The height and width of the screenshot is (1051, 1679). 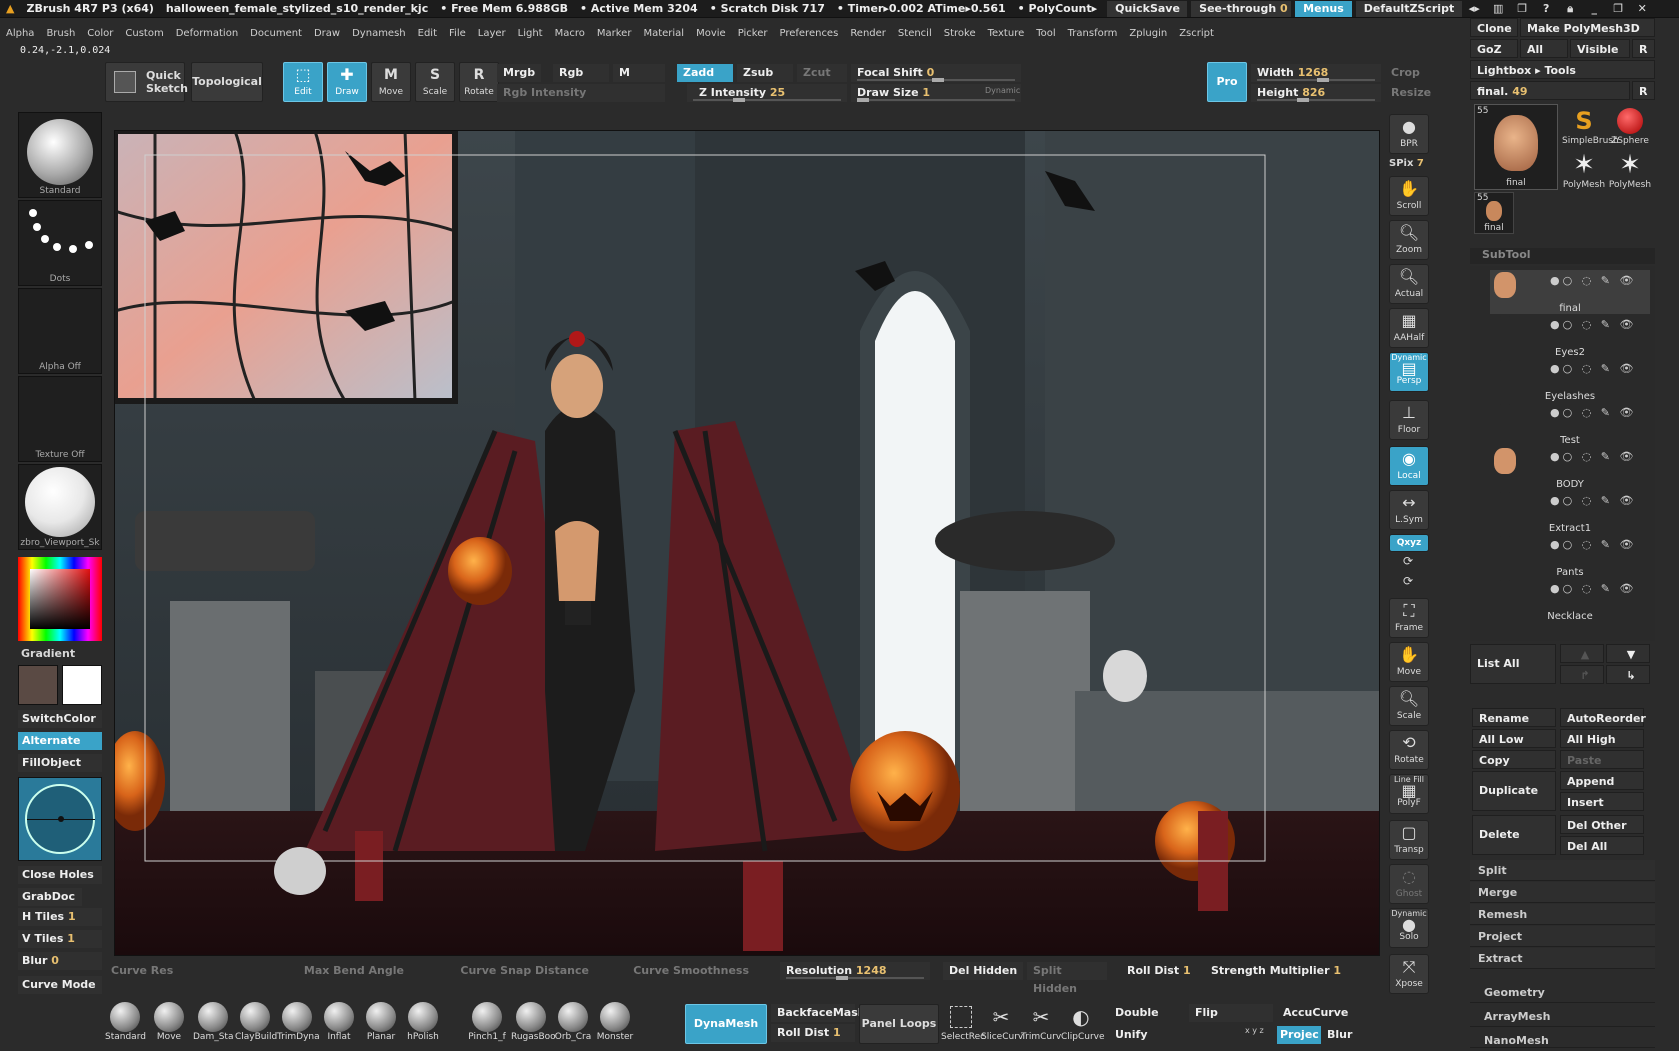 What do you see at coordinates (60, 985) in the screenshot?
I see `curve-mode-button: Curve Mode` at bounding box center [60, 985].